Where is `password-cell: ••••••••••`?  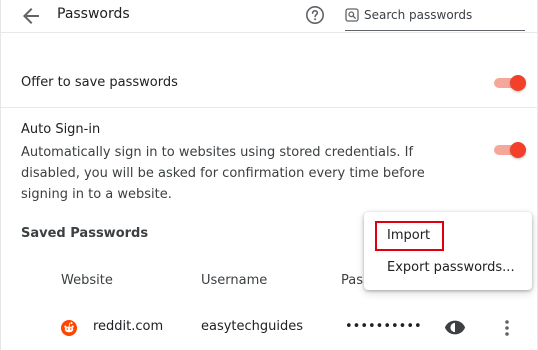
password-cell: •••••••••• is located at coordinates (383, 326).